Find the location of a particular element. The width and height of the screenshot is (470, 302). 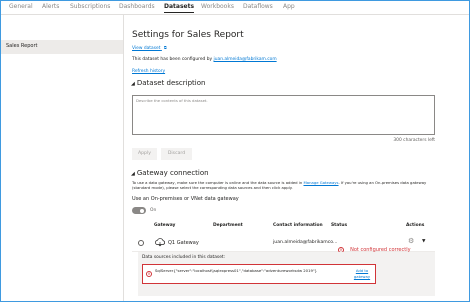

error-icon: × is located at coordinates (149, 274).